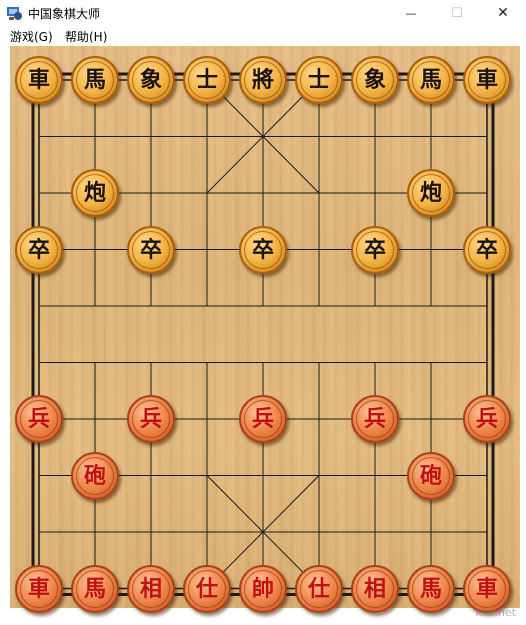 Image resolution: width=526 pixels, height=625 pixels. What do you see at coordinates (495, 612) in the screenshot?
I see `watermark-text: kkx.net` at bounding box center [495, 612].